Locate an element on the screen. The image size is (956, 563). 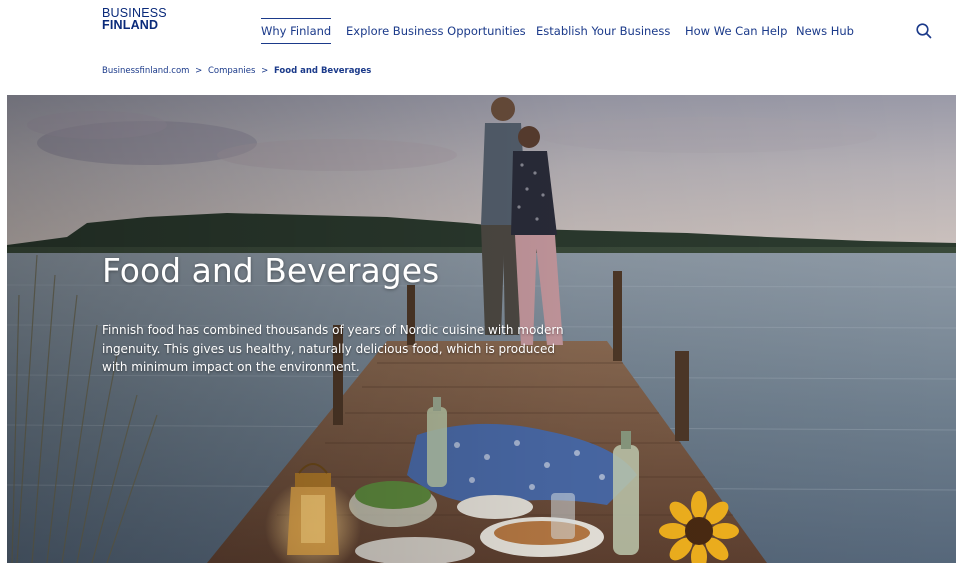
breadcrumb-current: Food and Beverages is located at coordinates (322, 71).